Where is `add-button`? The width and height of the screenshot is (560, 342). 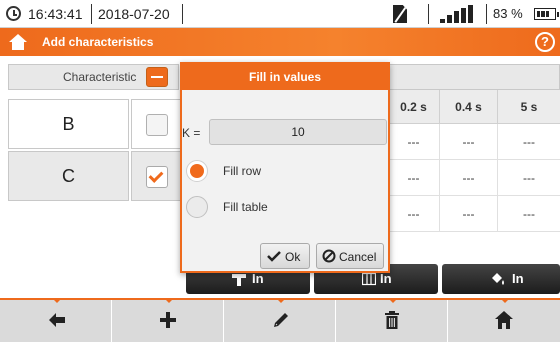
add-button is located at coordinates (168, 320).